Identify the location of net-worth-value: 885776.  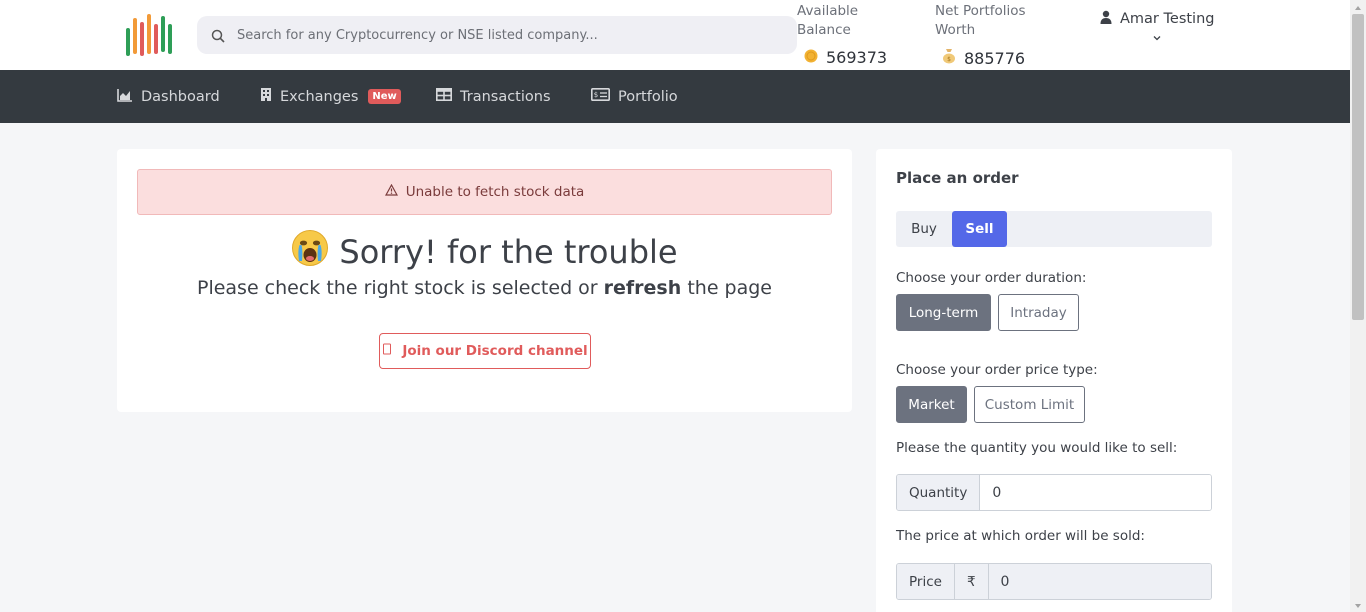
(995, 58).